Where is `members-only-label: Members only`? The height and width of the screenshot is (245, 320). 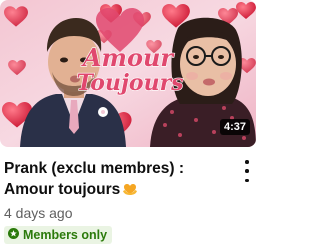
members-only-label: Members only is located at coordinates (65, 235).